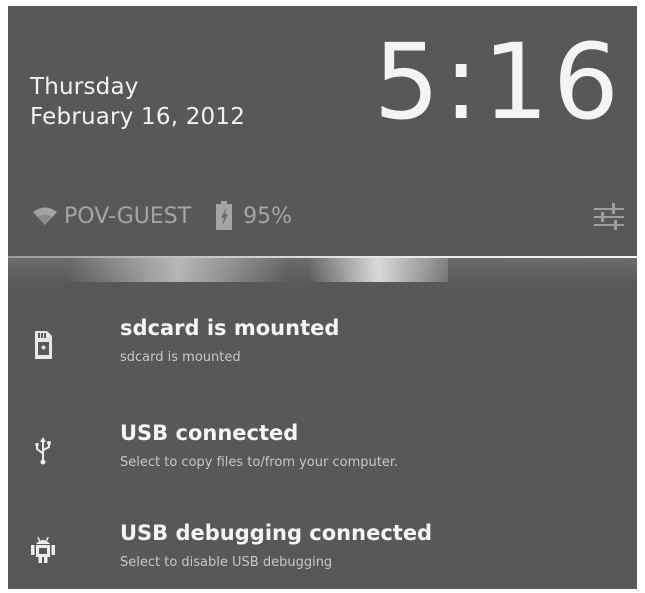  What do you see at coordinates (276, 533) in the screenshot?
I see `notification-title: USB debugging connected` at bounding box center [276, 533].